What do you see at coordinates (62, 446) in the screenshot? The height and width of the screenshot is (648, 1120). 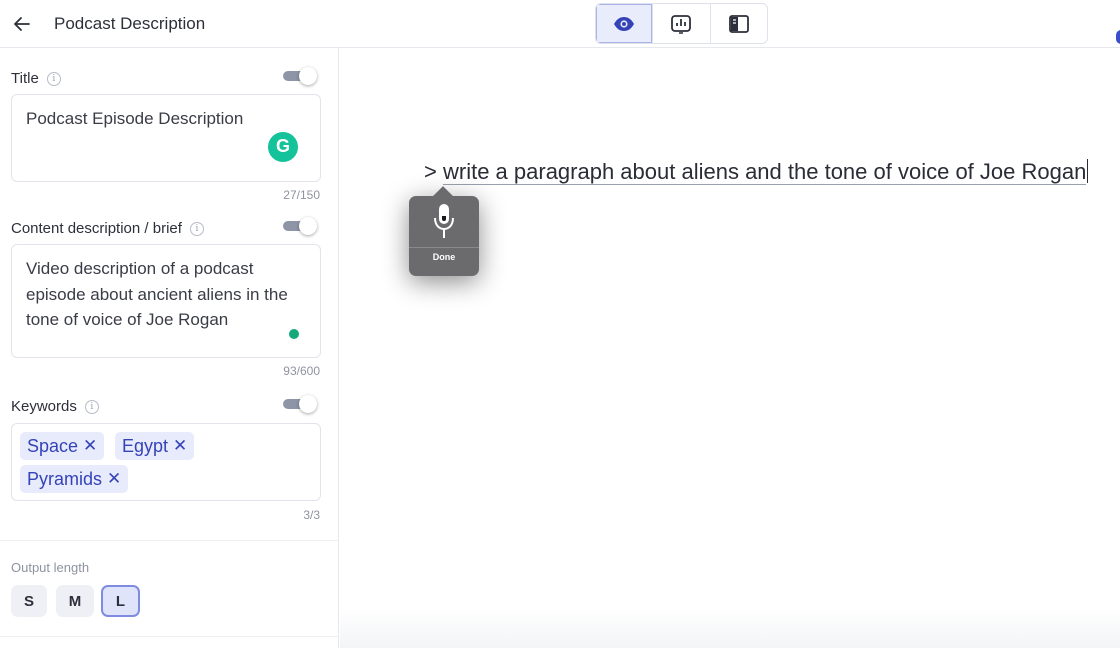 I see `keyword-tag: Space ✕` at bounding box center [62, 446].